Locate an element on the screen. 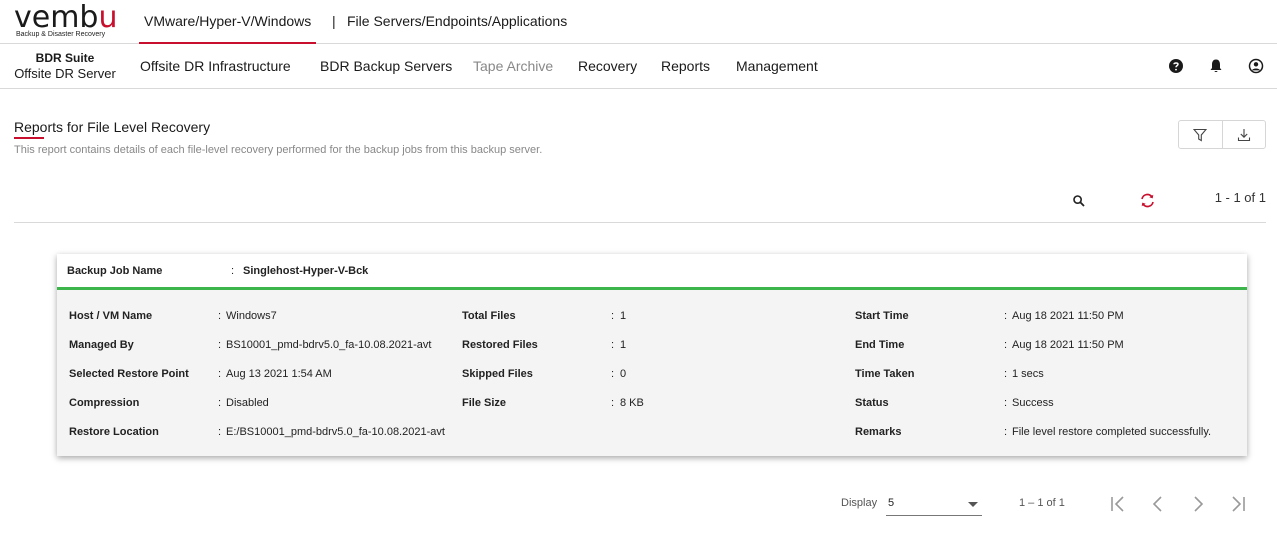  search-icon is located at coordinates (1079, 201).